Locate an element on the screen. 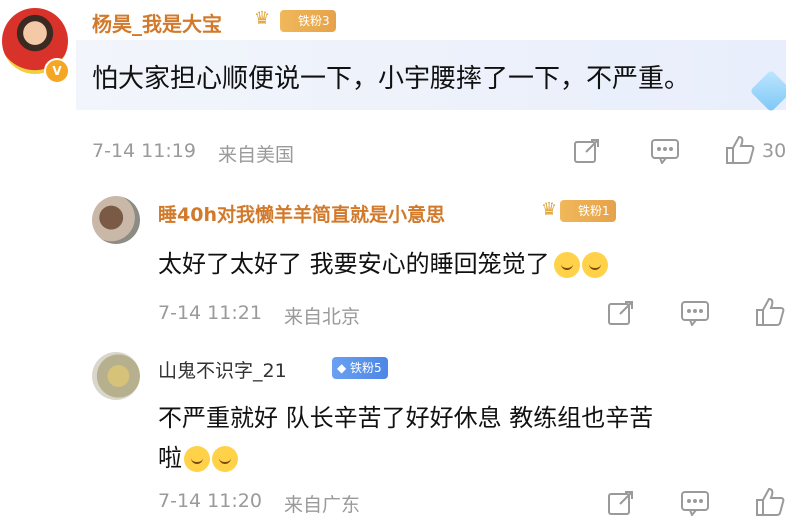 The image size is (786, 518). comment-location: 来自美国 is located at coordinates (256, 155).